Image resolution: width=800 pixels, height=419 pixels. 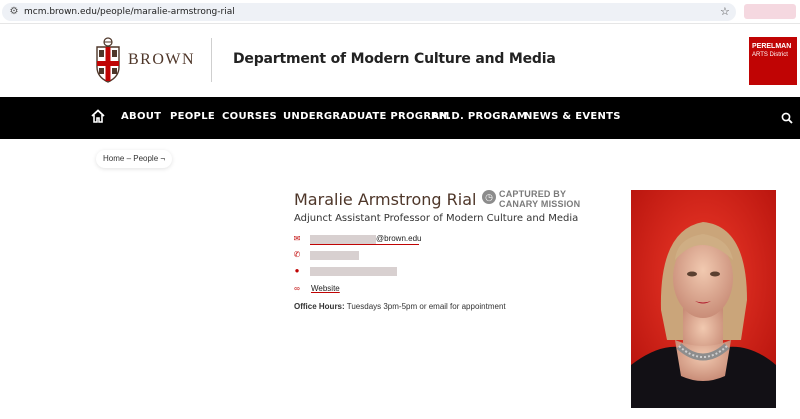 I want to click on search-icon, so click(x=787, y=118).